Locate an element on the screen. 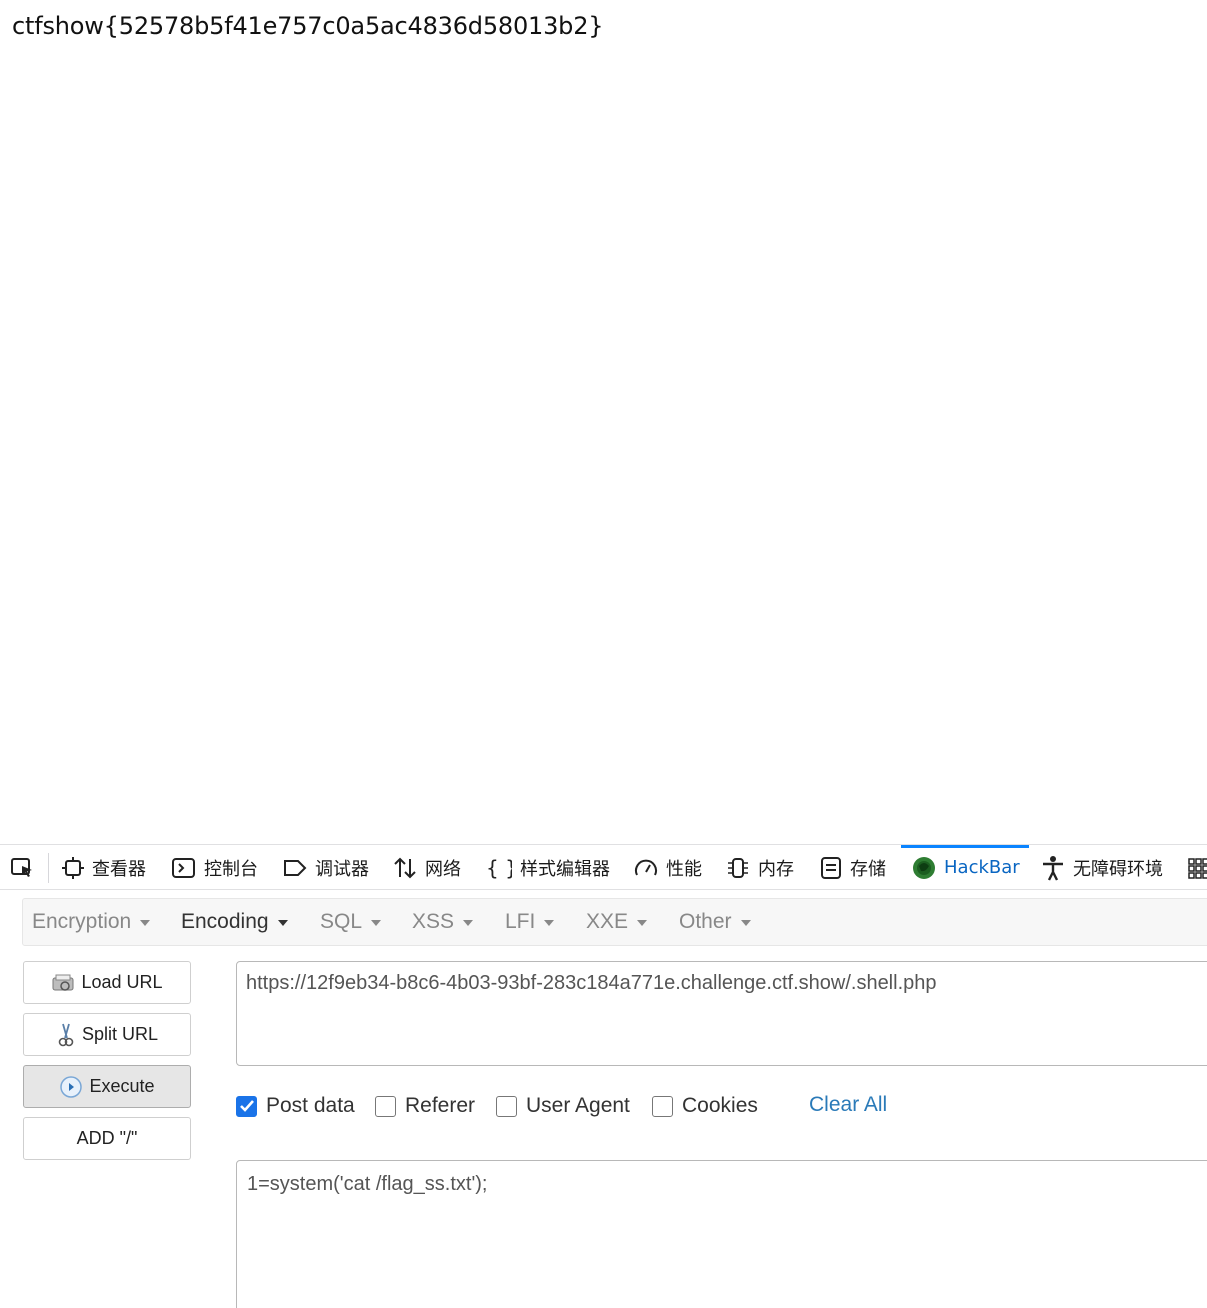 This screenshot has width=1207, height=1308. tab-label: 内存 is located at coordinates (776, 869).